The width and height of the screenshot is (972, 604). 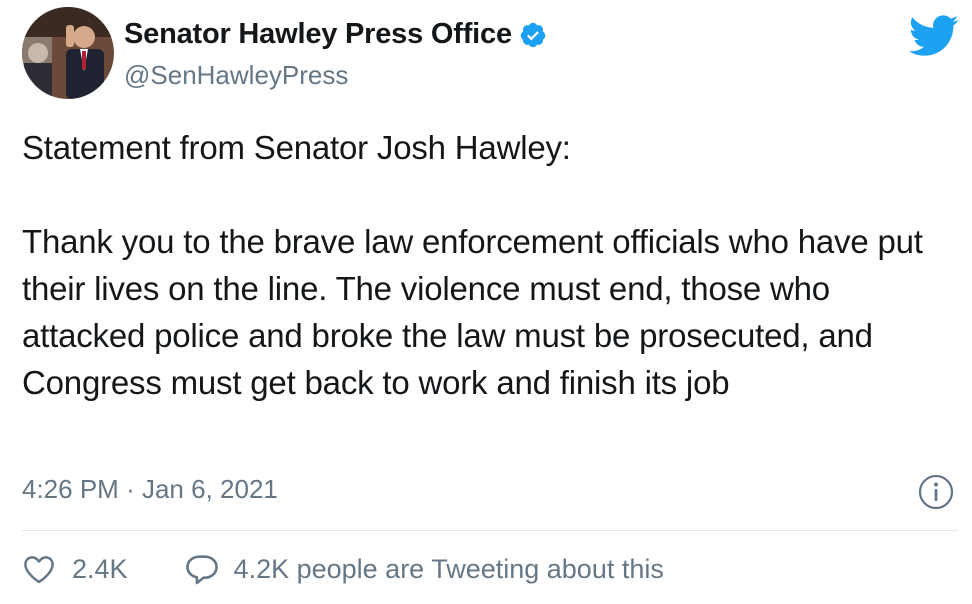 I want to click on tweet-time: 4:26 PM, so click(x=70, y=489).